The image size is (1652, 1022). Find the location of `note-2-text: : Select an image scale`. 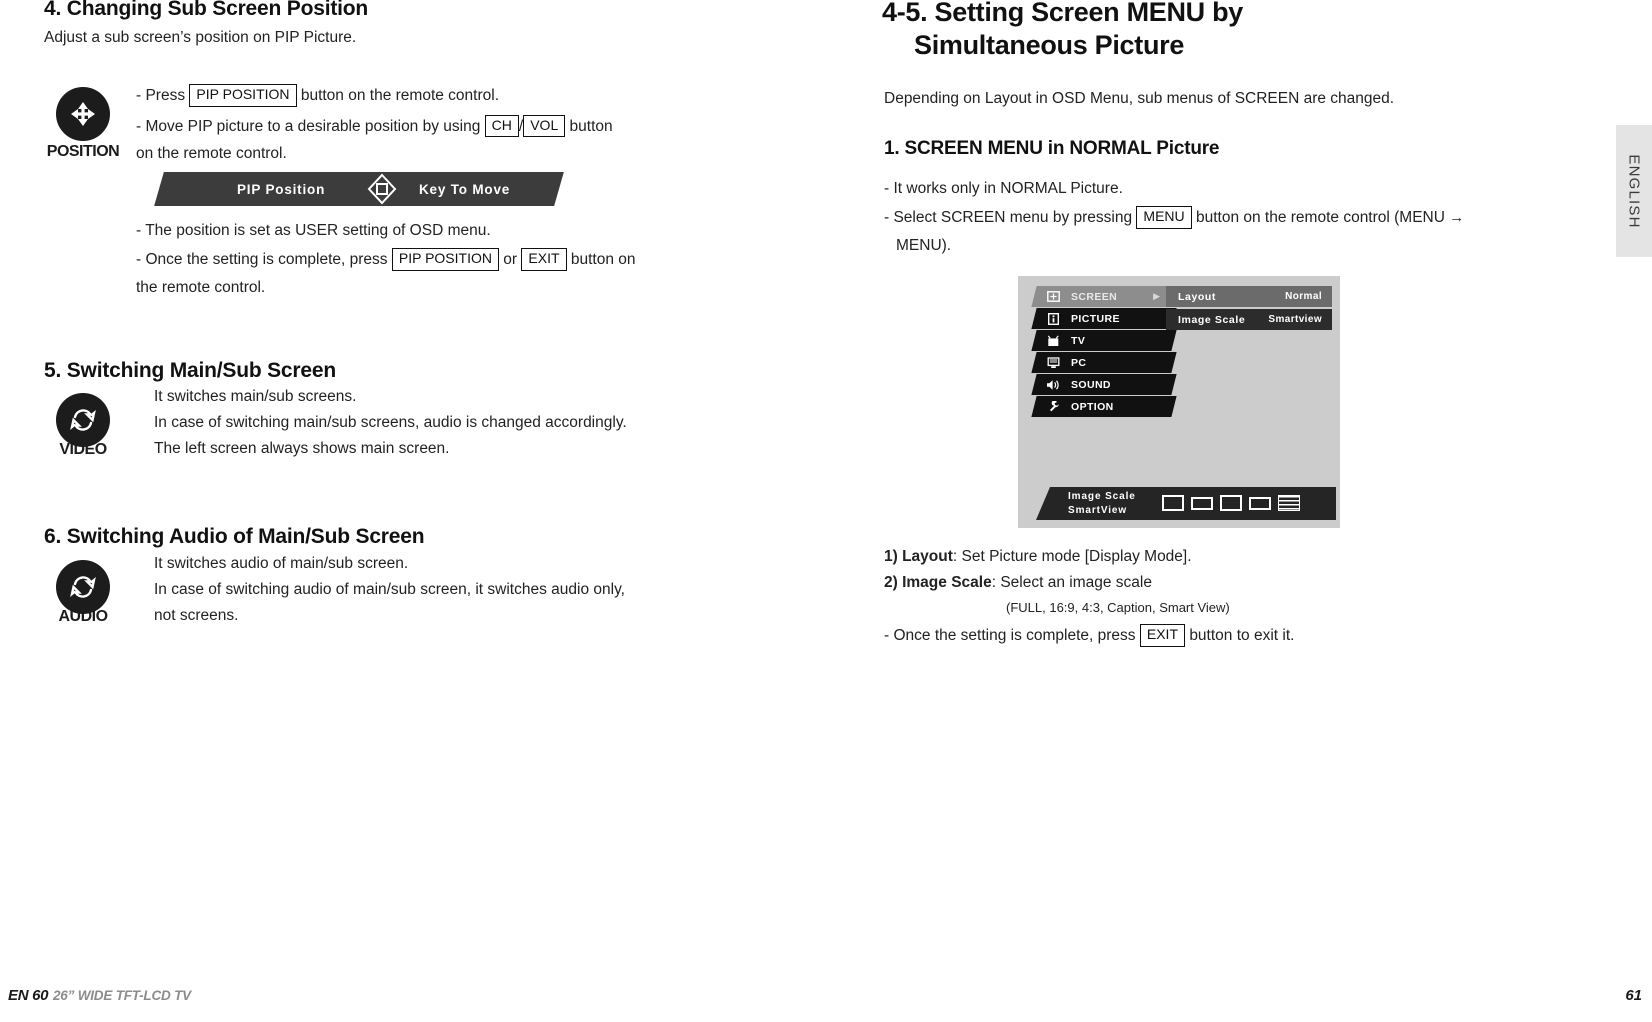

note-2-text: : Select an image scale is located at coordinates (1071, 582).